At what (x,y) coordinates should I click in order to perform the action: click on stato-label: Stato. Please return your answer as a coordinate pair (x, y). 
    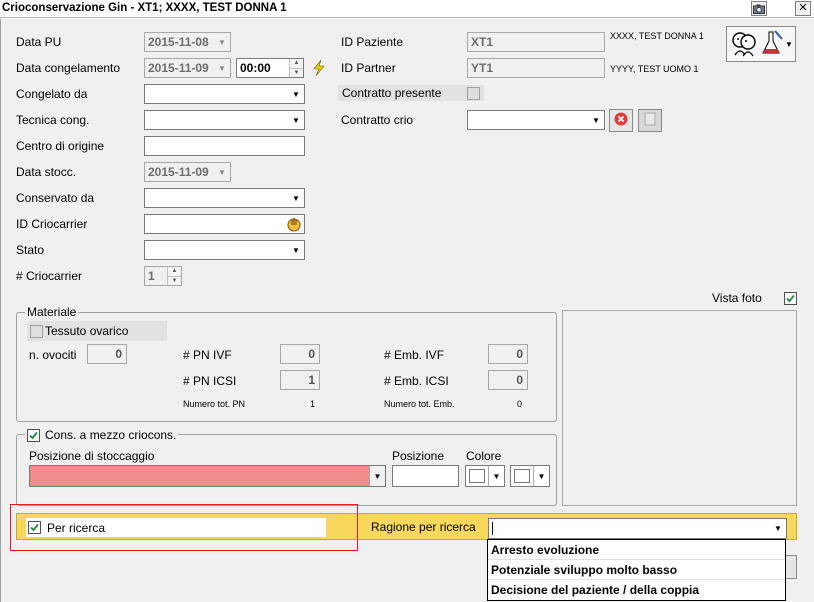
    Looking at the image, I should click on (30, 250).